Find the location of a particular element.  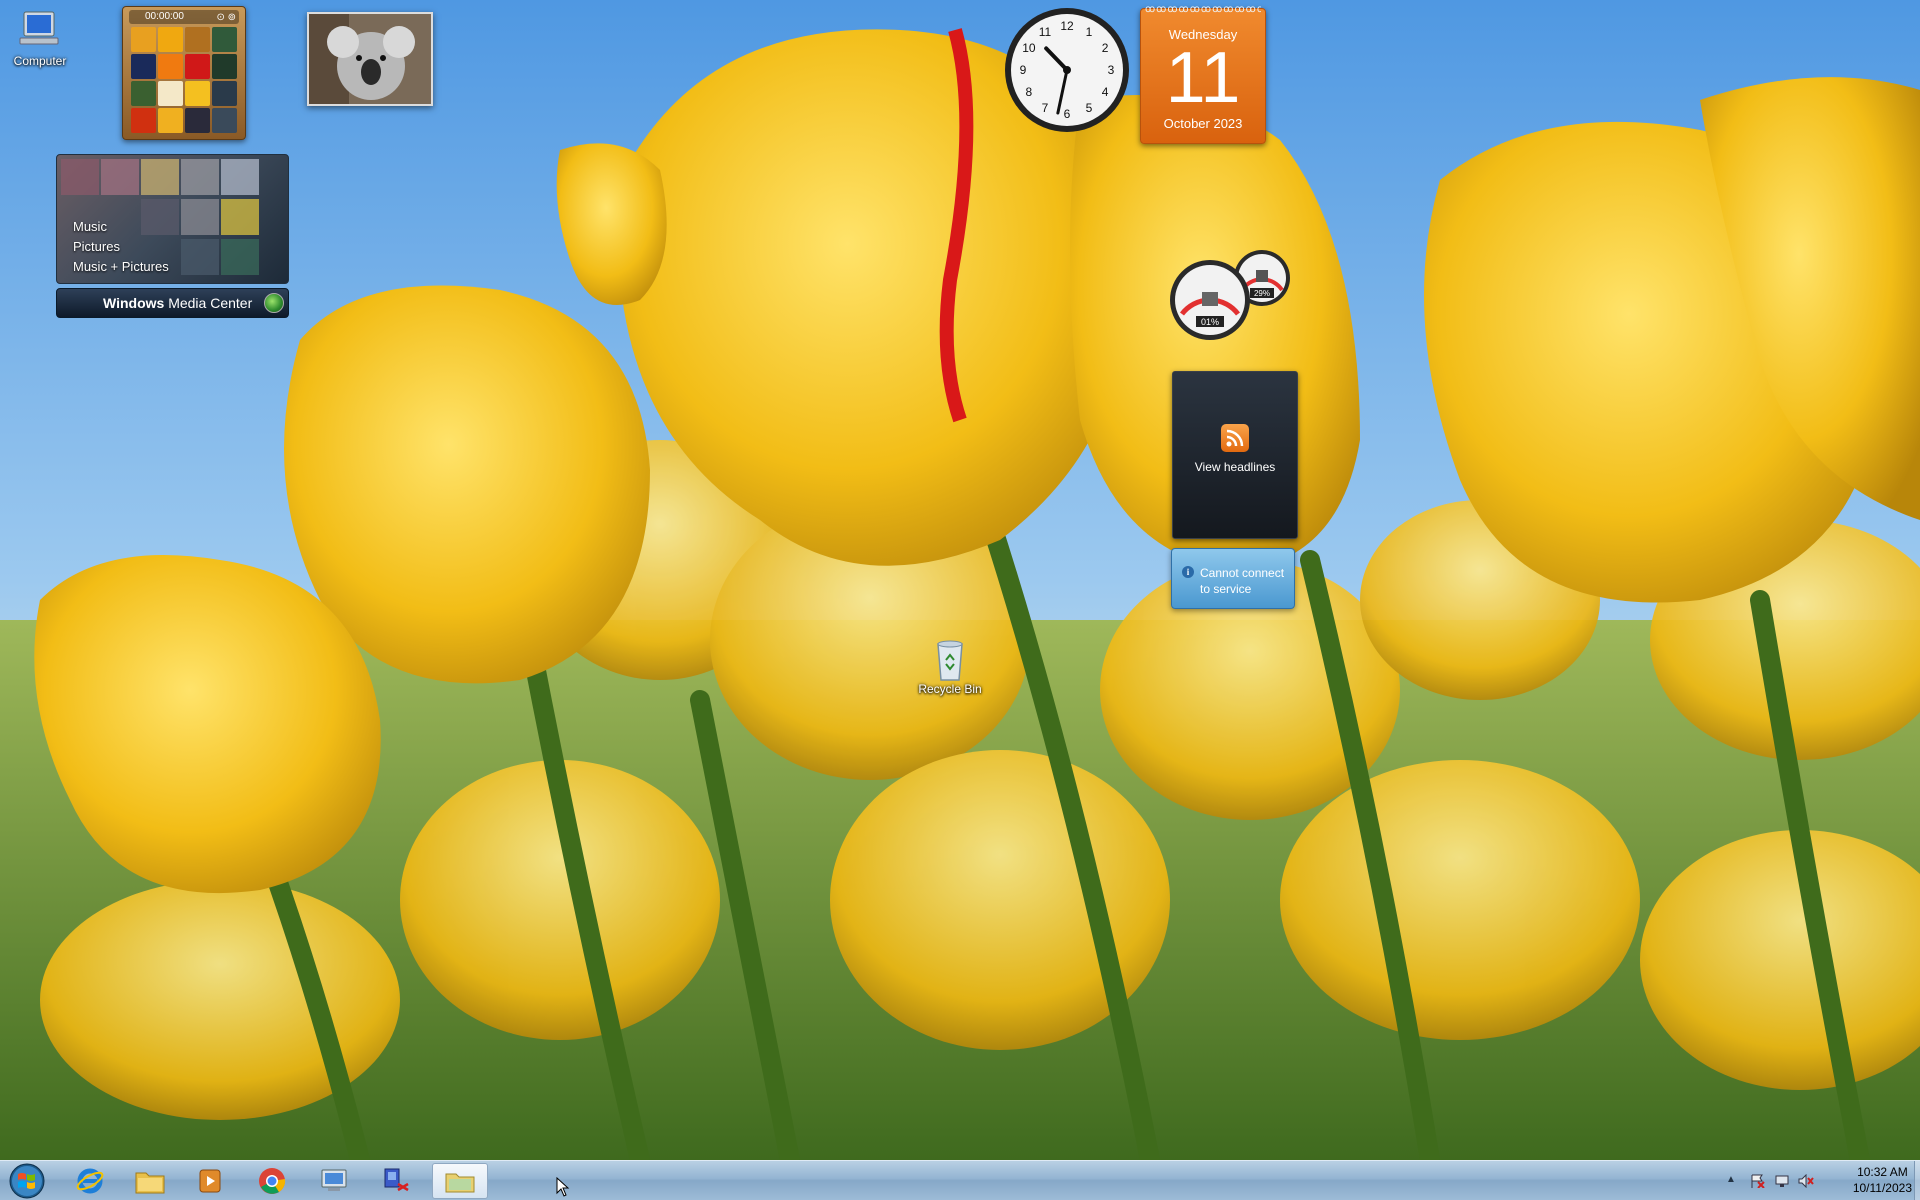

puzzle-grid is located at coordinates (184, 80).